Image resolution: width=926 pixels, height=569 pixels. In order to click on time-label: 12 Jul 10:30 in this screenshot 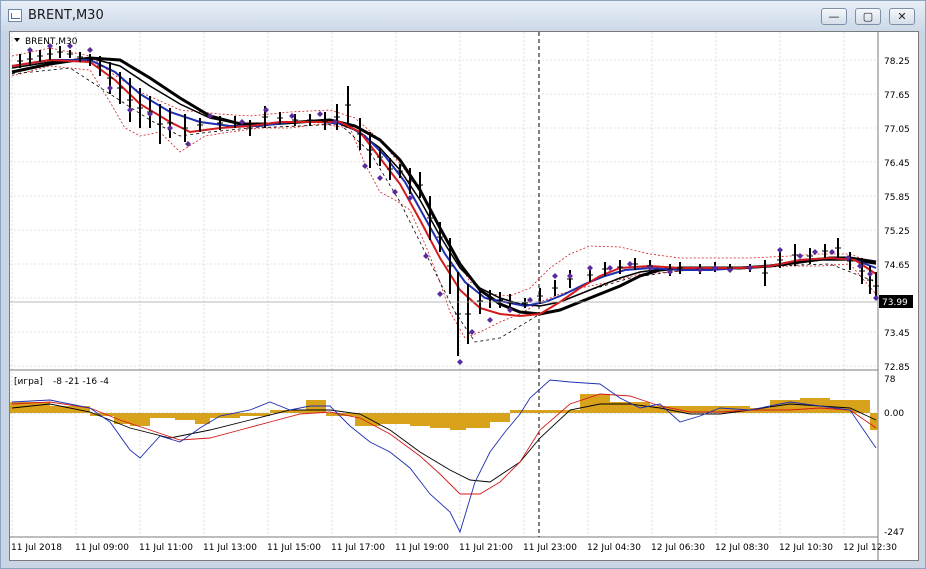, I will do `click(806, 548)`.